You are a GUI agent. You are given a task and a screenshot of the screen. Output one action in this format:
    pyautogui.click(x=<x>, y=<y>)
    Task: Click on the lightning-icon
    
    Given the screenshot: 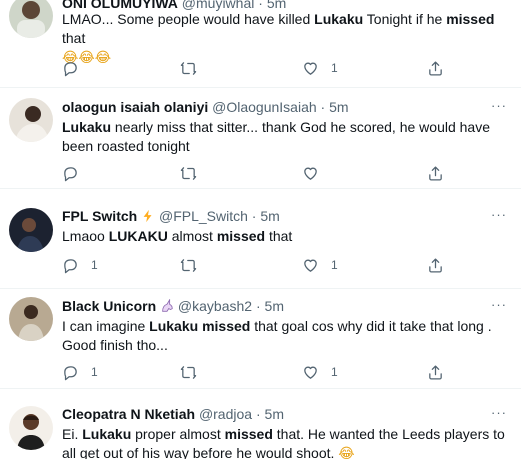 What is the action you would take?
    pyautogui.click(x=147, y=216)
    